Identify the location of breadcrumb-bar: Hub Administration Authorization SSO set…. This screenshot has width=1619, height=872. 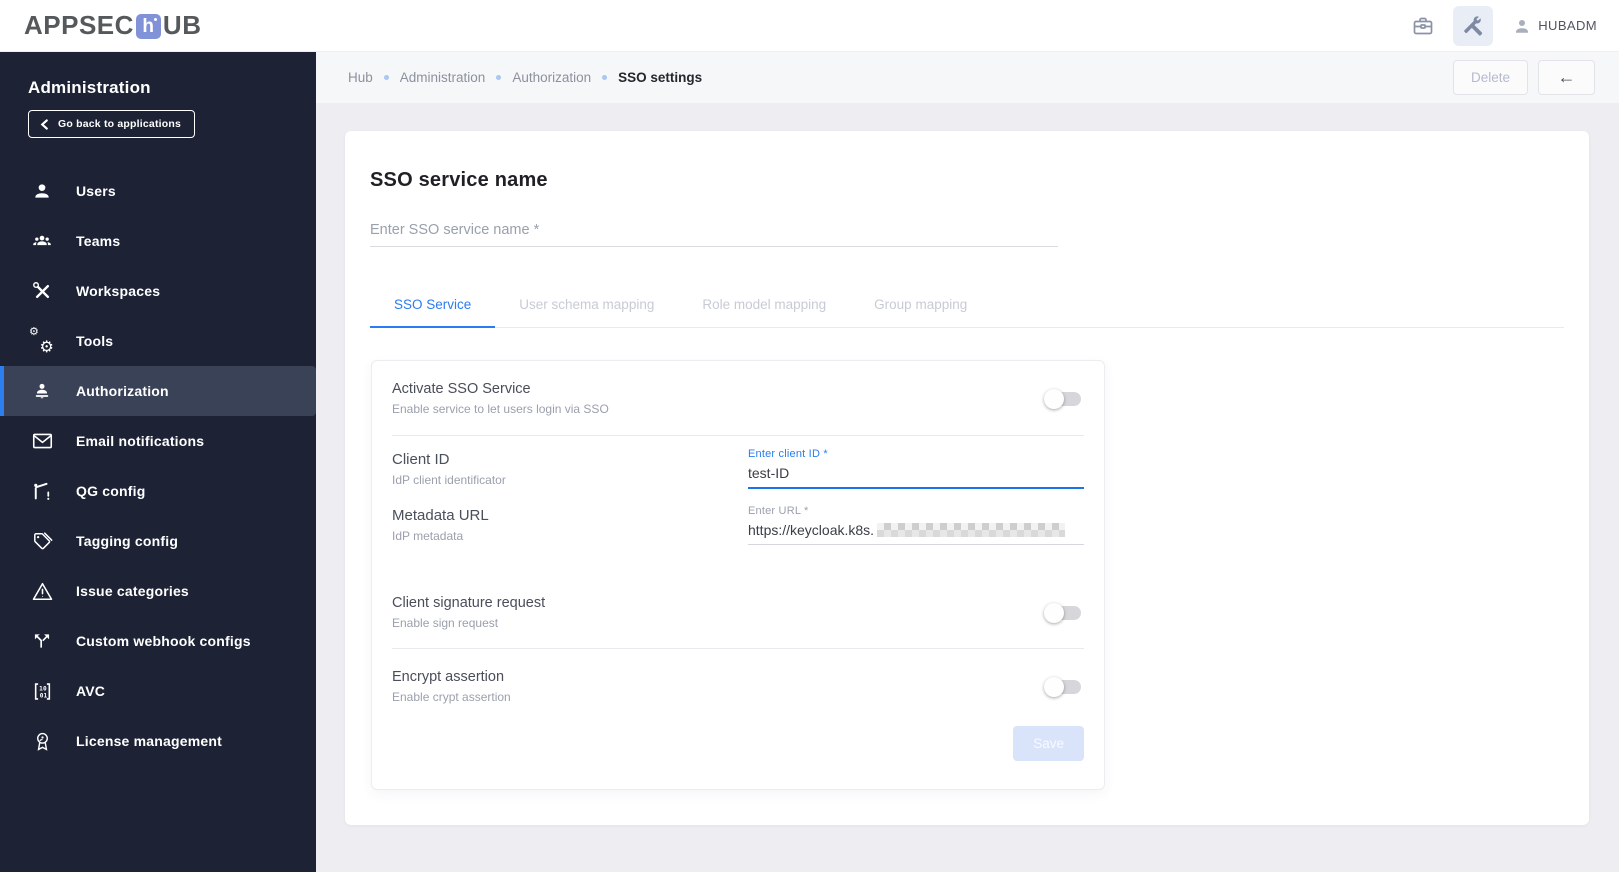
(967, 77).